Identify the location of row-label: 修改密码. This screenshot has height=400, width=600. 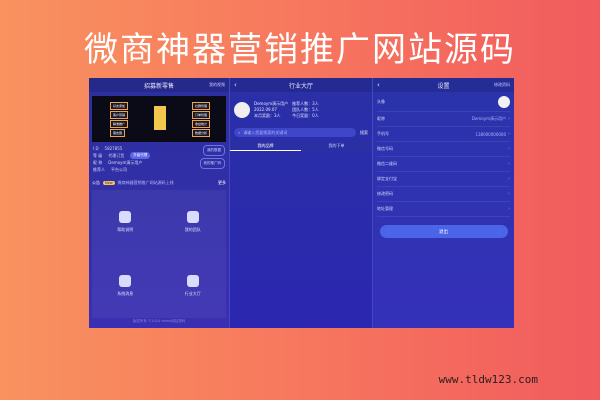
(385, 193).